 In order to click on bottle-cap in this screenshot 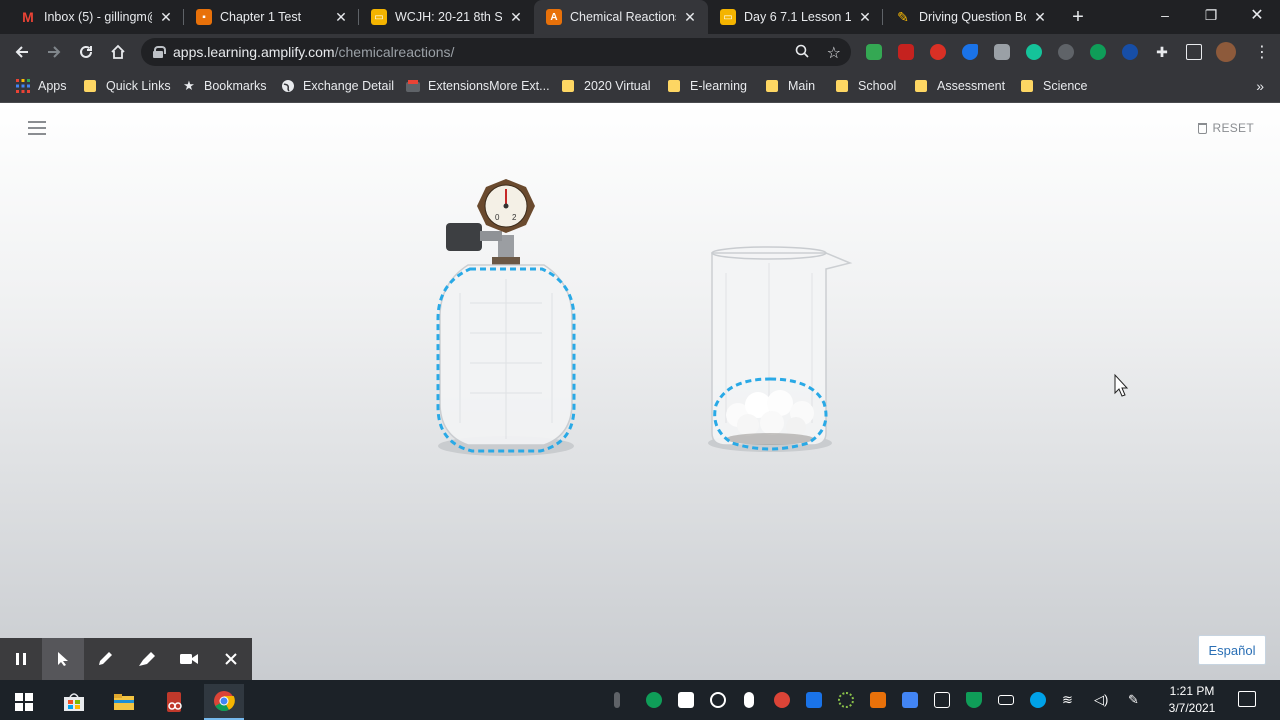, I will do `click(506, 261)`.